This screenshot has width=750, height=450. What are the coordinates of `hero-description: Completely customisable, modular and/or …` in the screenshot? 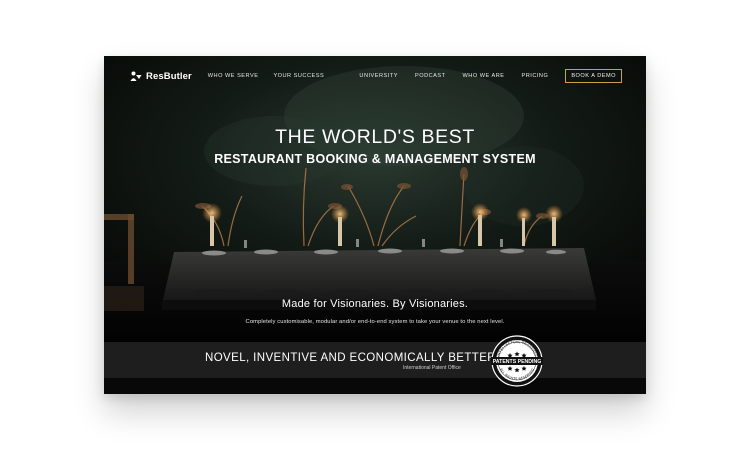 It's located at (375, 322).